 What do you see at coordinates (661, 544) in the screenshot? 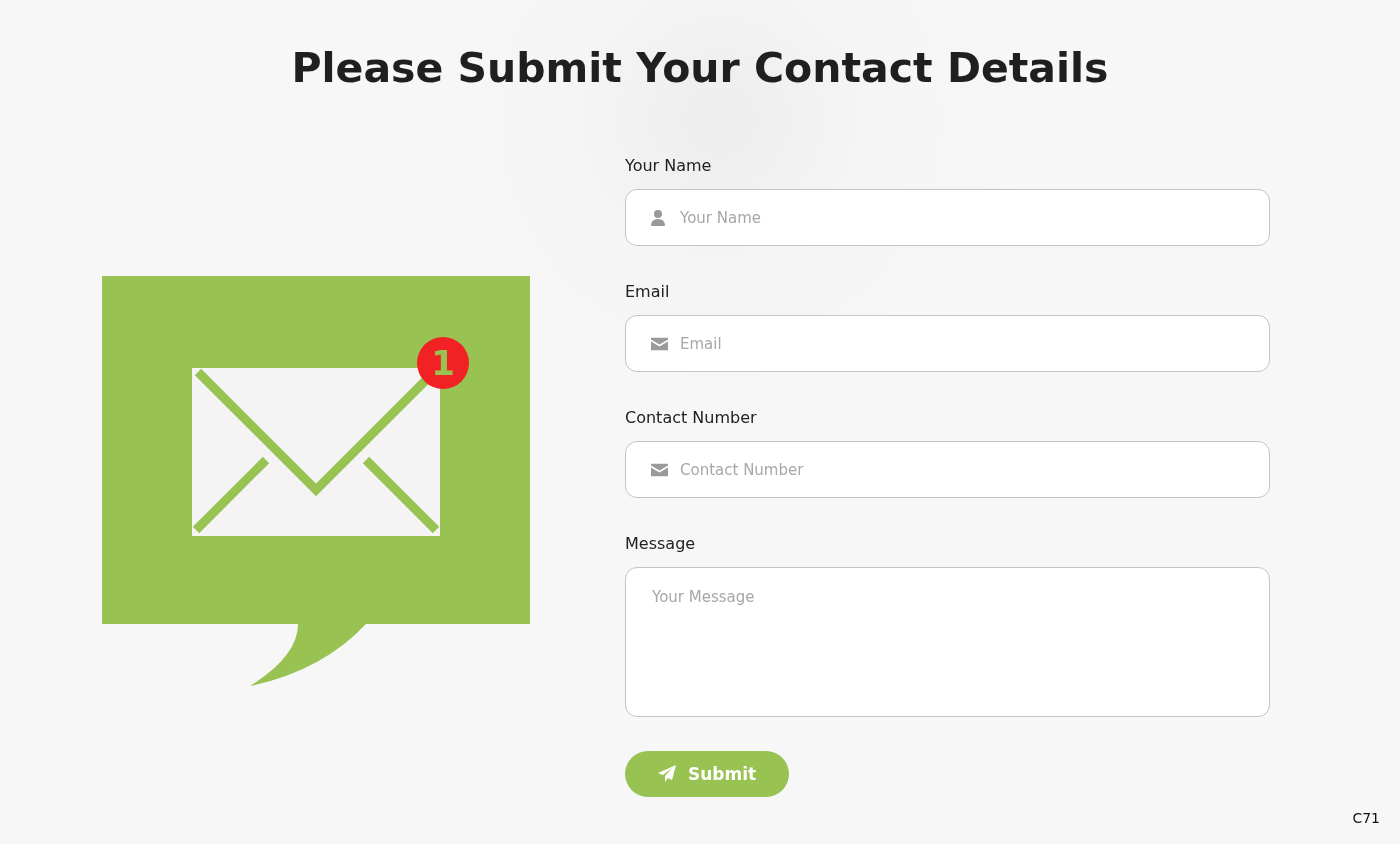
I see `field-label: Message` at bounding box center [661, 544].